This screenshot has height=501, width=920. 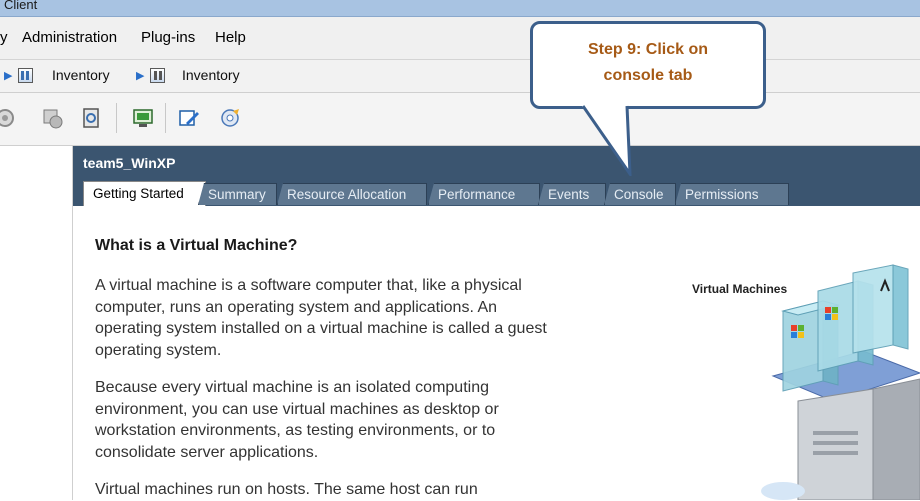 What do you see at coordinates (460, 8) in the screenshot?
I see `window-titlebar: Client` at bounding box center [460, 8].